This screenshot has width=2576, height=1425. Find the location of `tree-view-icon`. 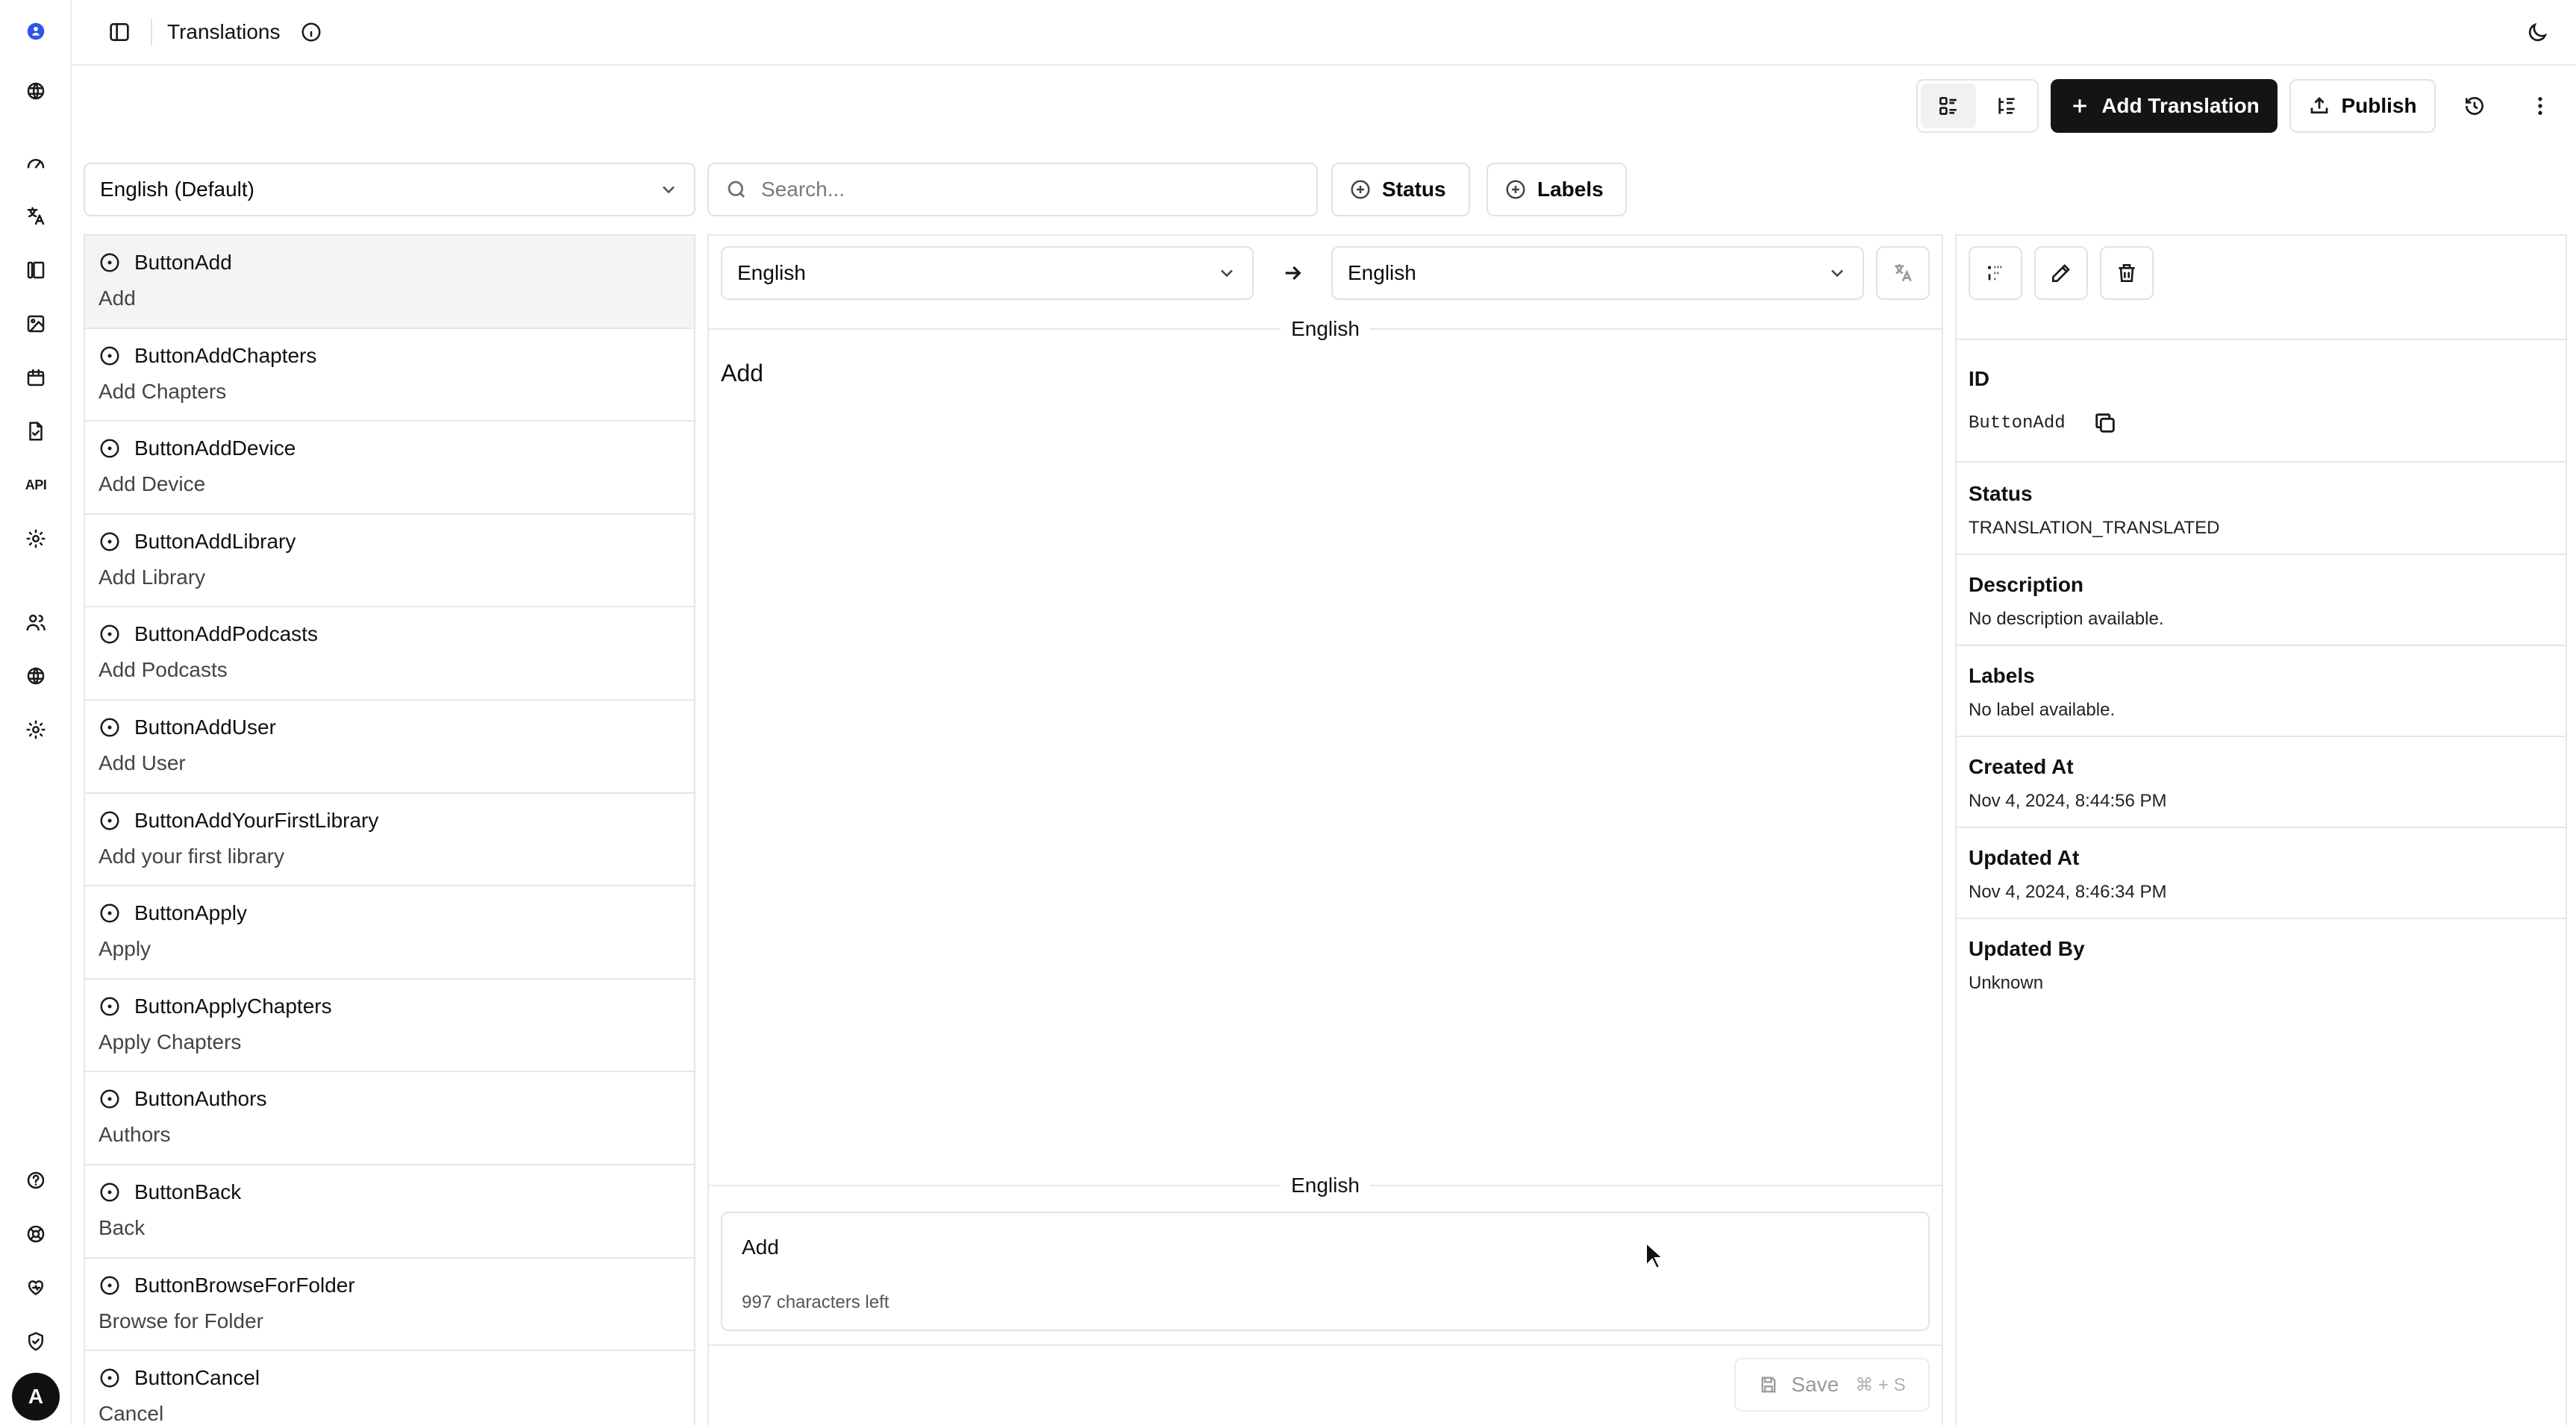

tree-view-icon is located at coordinates (2006, 106).